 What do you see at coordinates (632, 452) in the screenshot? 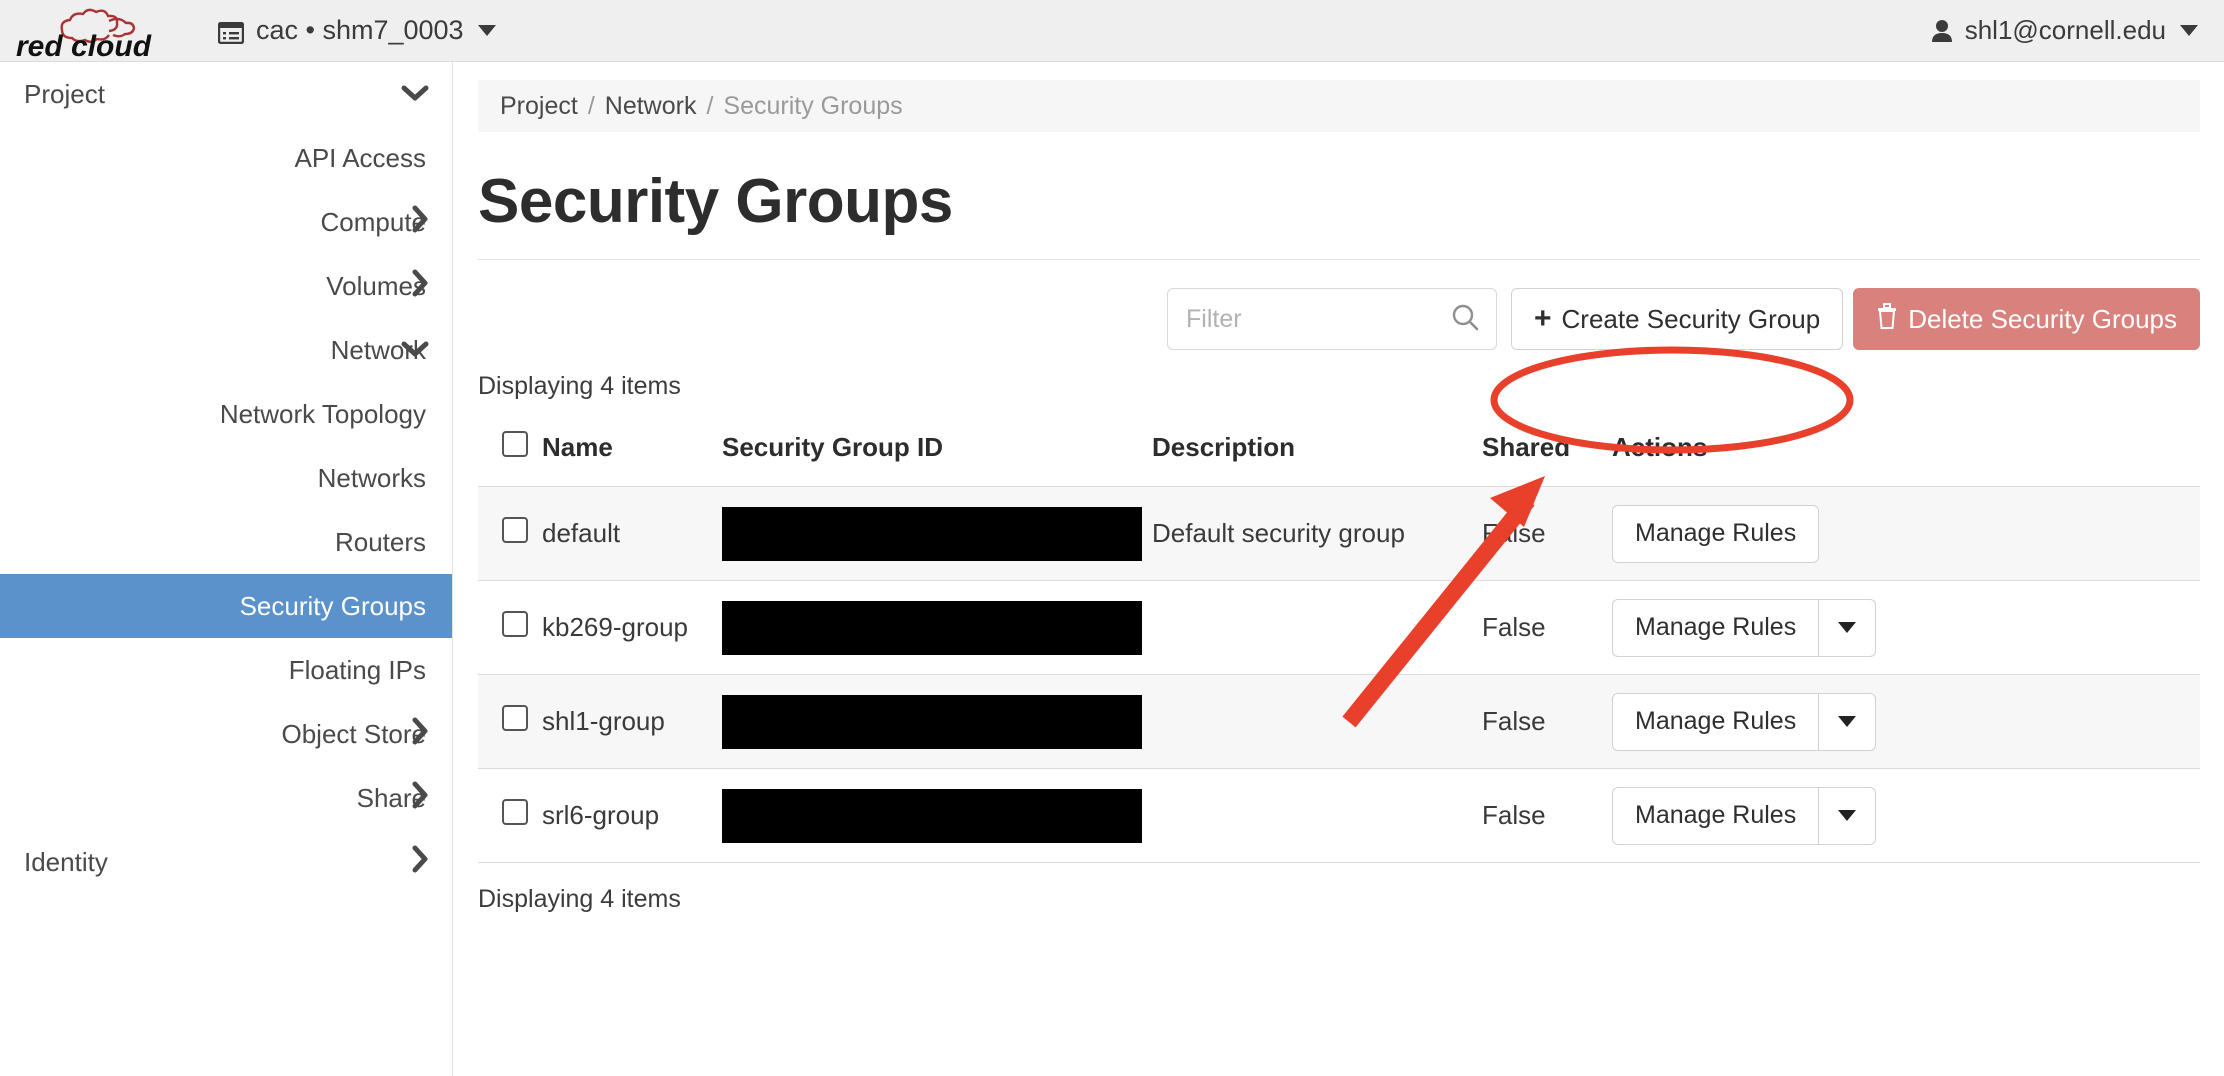
I see `column-header-name: Name` at bounding box center [632, 452].